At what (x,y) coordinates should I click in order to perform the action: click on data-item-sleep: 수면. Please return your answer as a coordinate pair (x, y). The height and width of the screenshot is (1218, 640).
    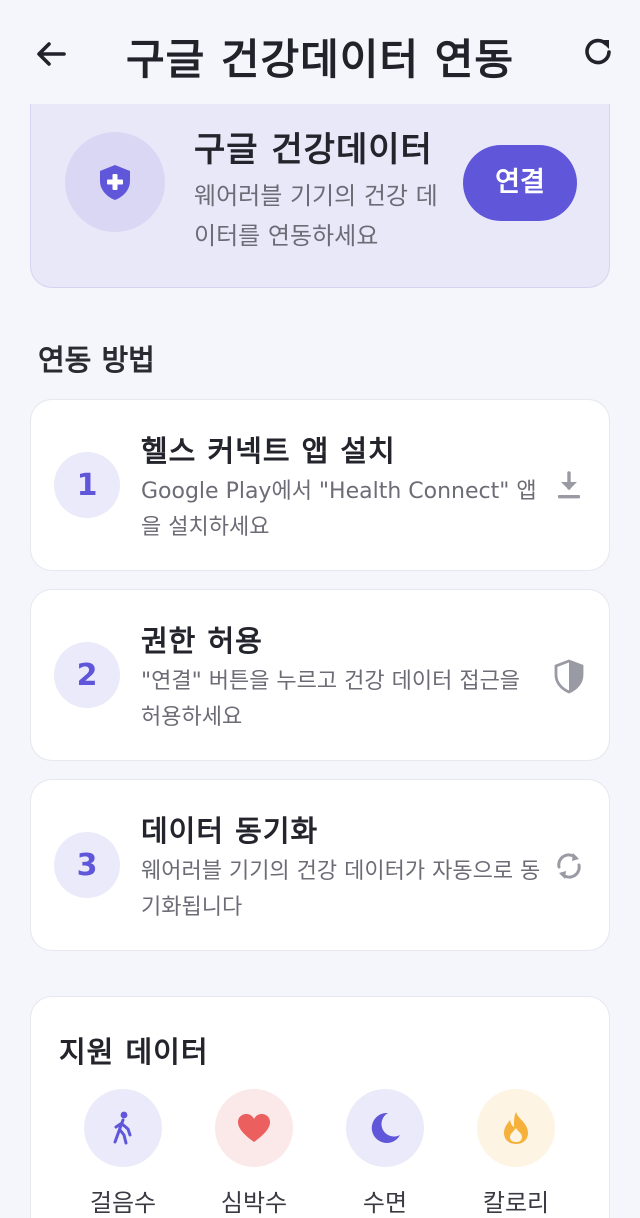
    Looking at the image, I should click on (385, 1153).